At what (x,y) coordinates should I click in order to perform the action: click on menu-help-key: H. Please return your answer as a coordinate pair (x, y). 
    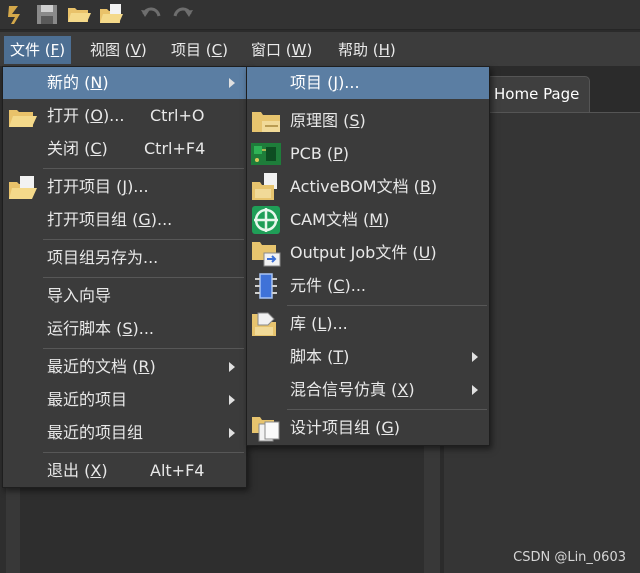
    Looking at the image, I should click on (384, 50).